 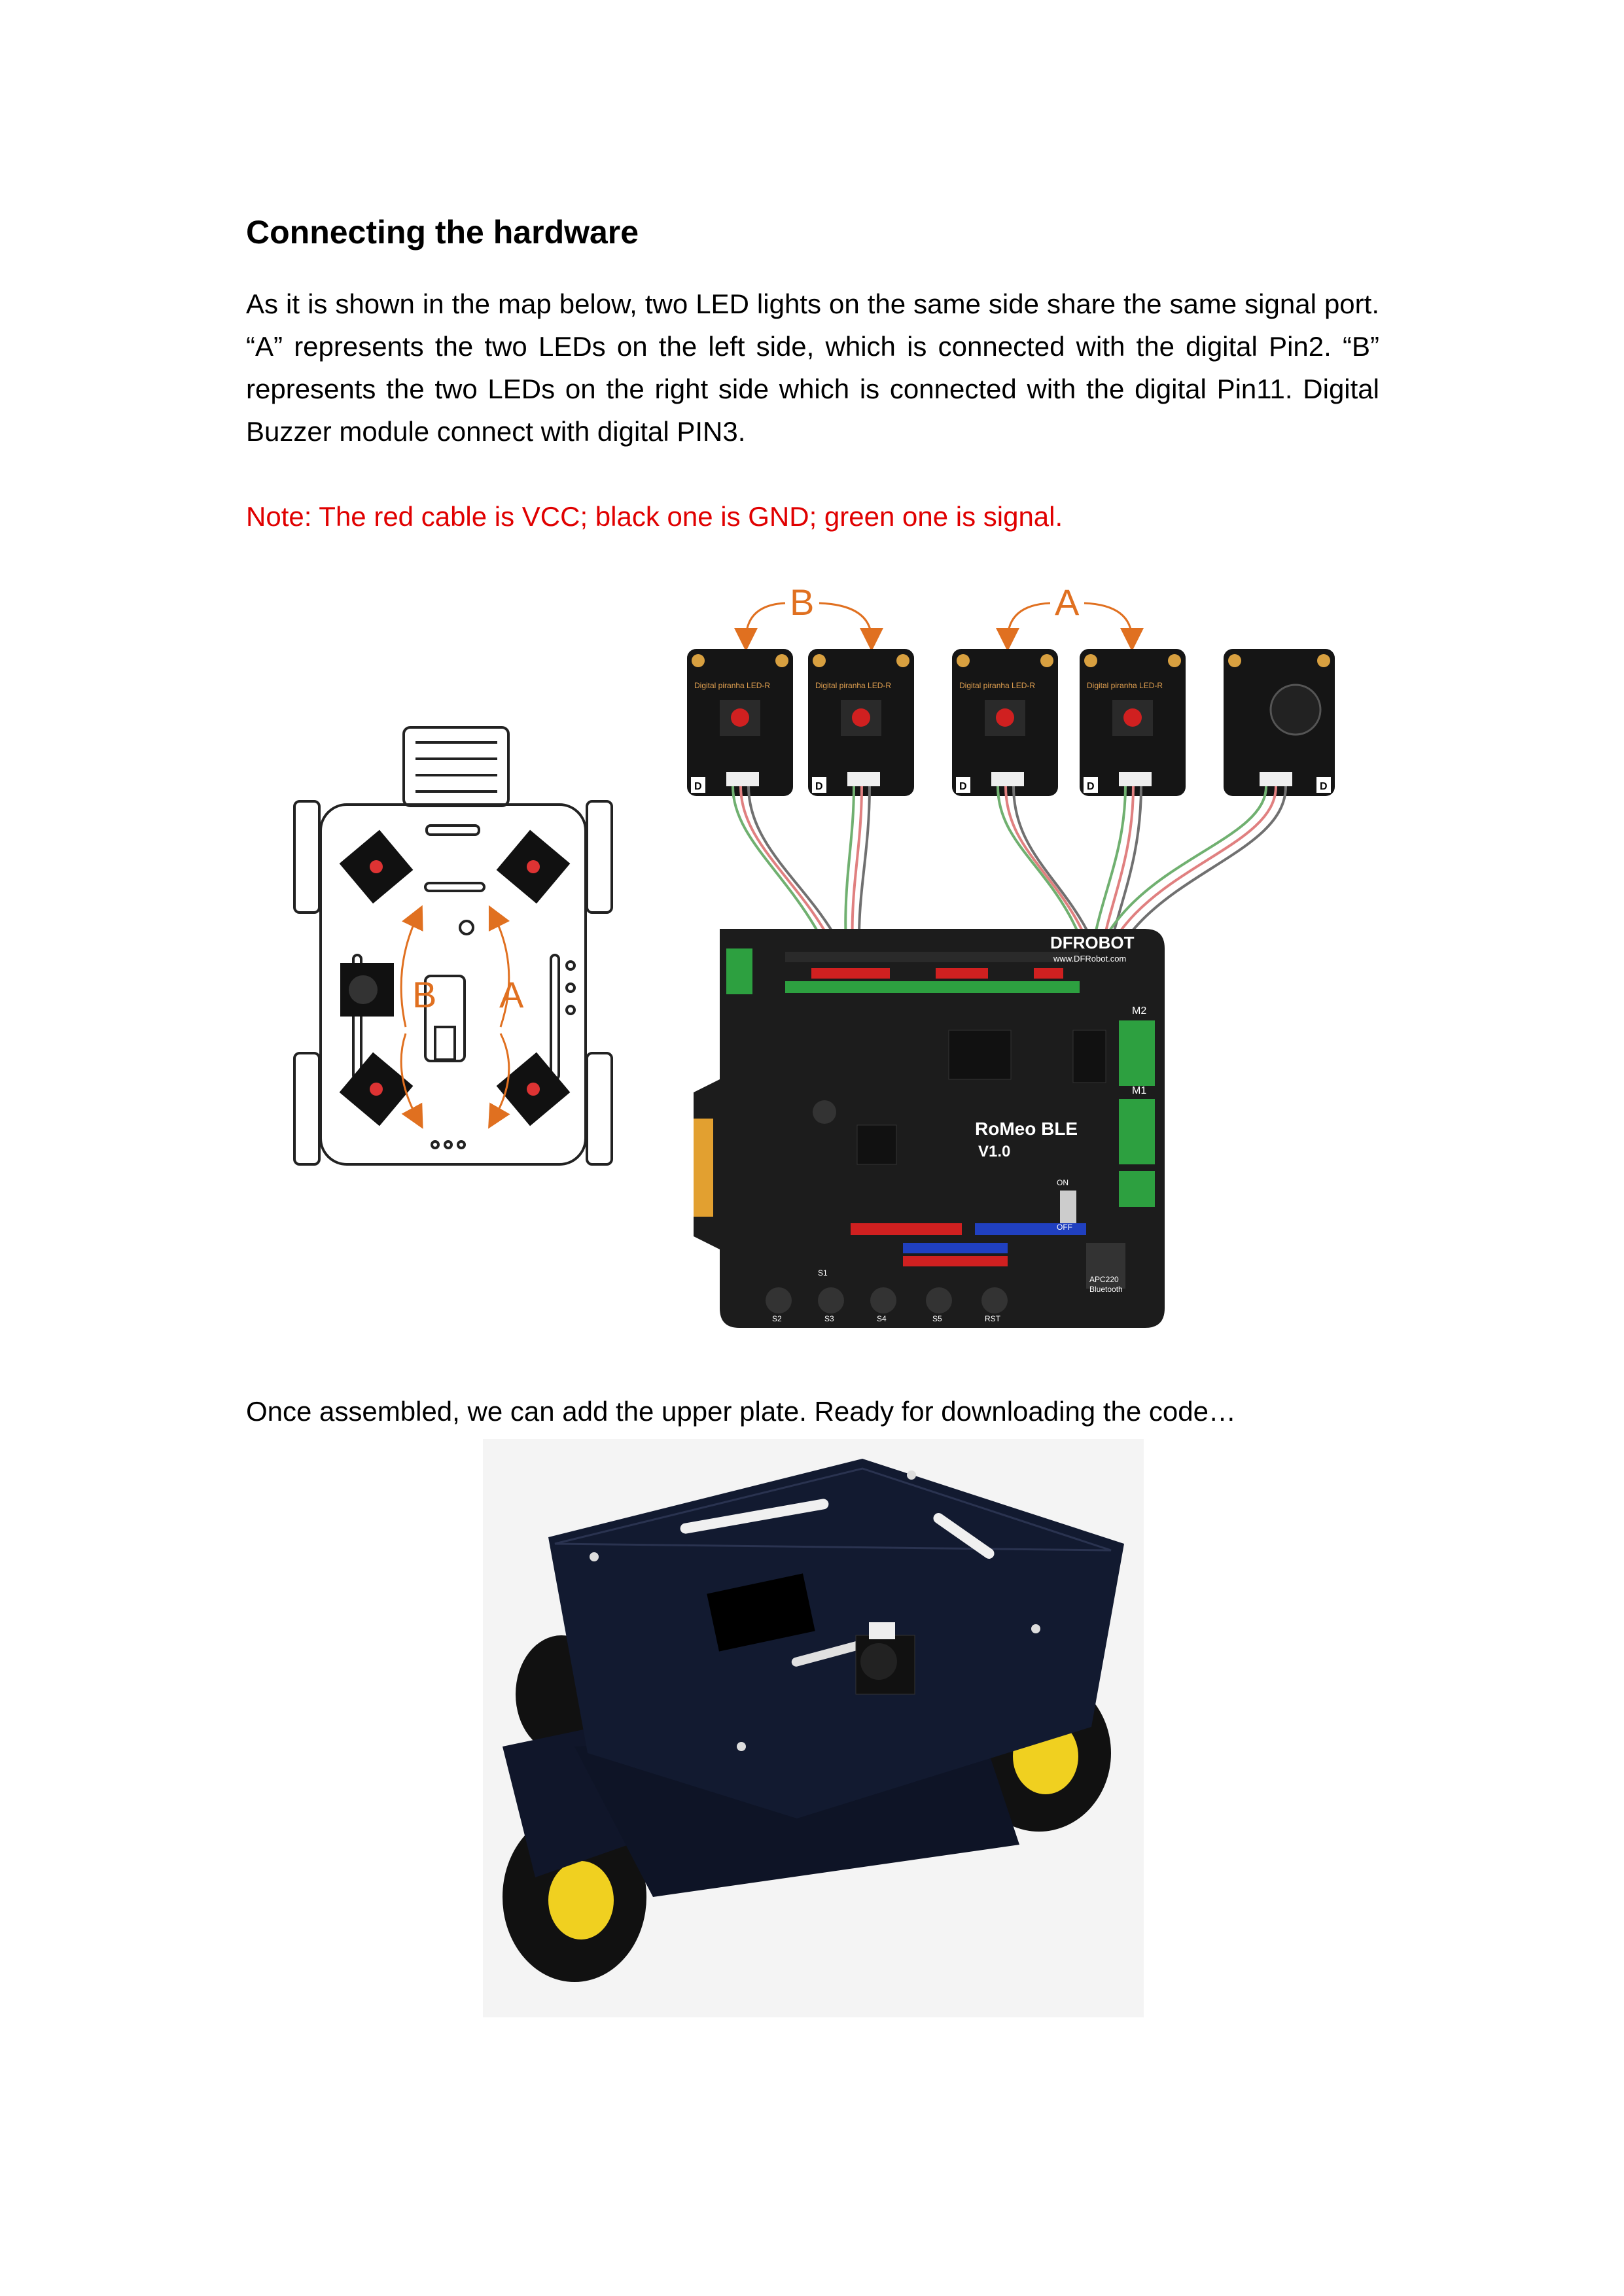 What do you see at coordinates (367, 990) in the screenshot?
I see `chassis-buzzer` at bounding box center [367, 990].